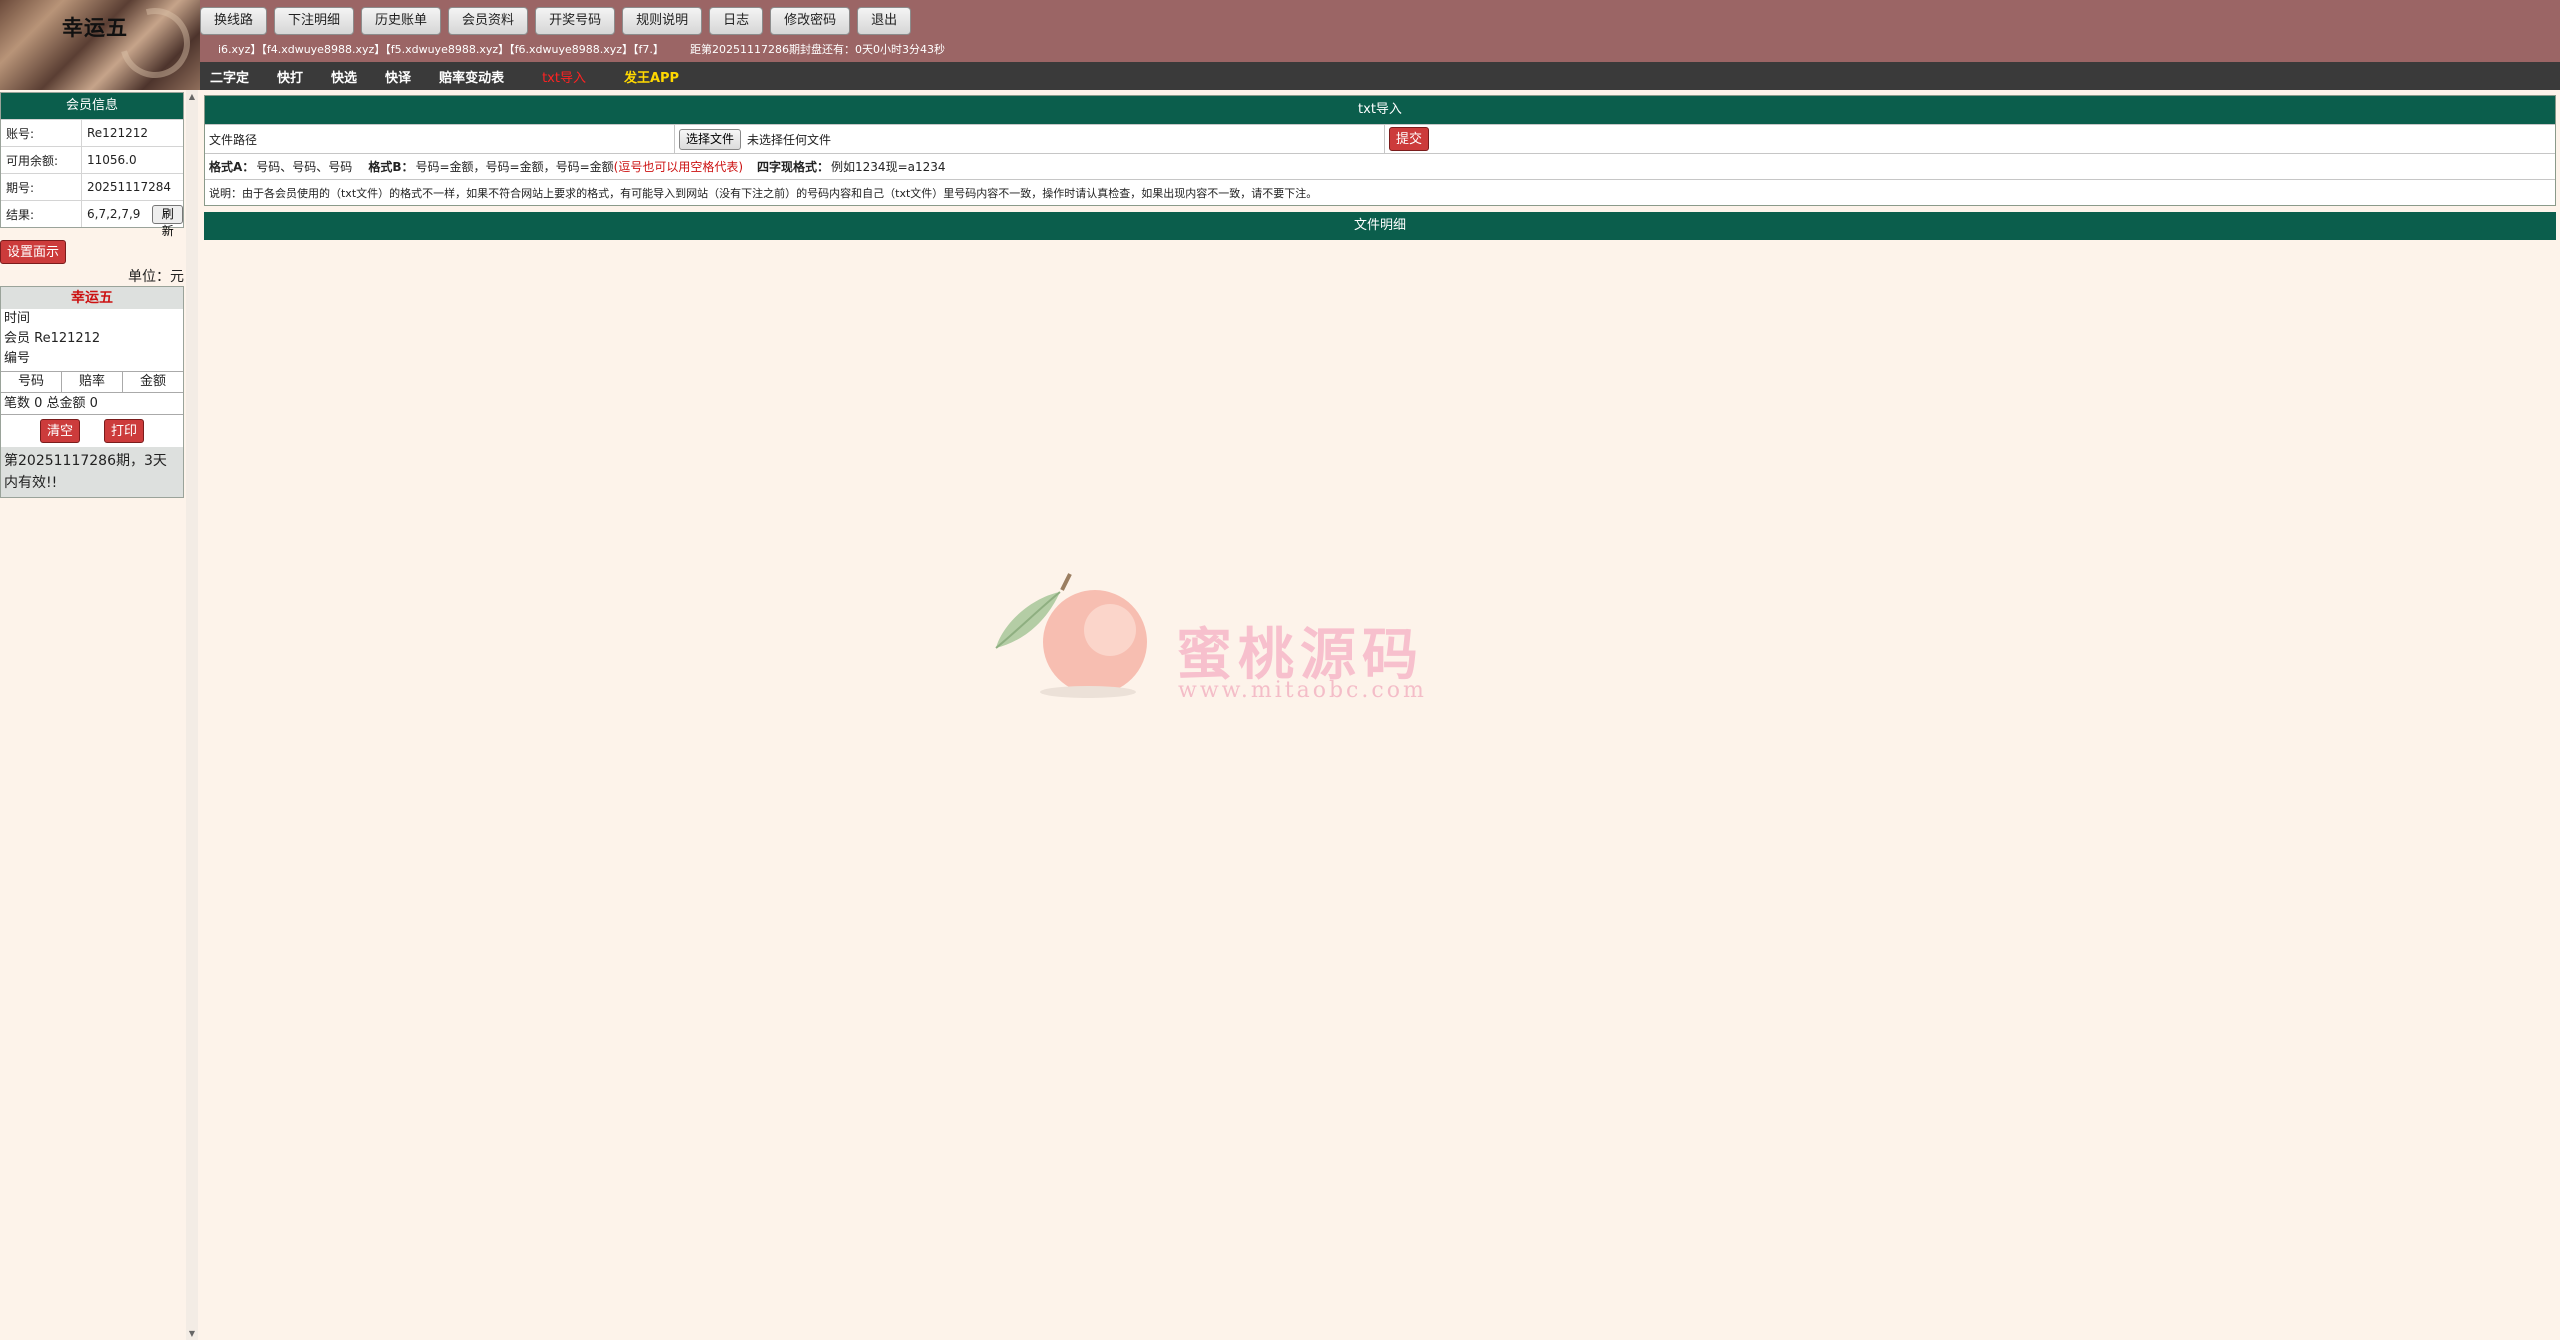 Image resolution: width=2560 pixels, height=1340 pixels. Describe the element at coordinates (662, 21) in the screenshot. I see `rules-button: 规则说明` at that location.